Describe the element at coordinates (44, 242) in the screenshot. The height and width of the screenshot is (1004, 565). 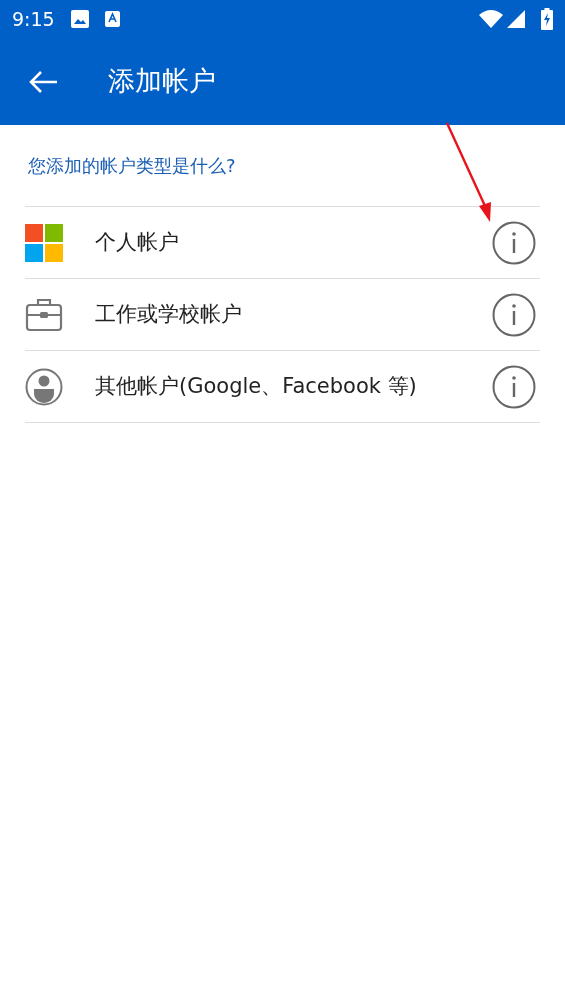
I see `four-squares-icon` at that location.